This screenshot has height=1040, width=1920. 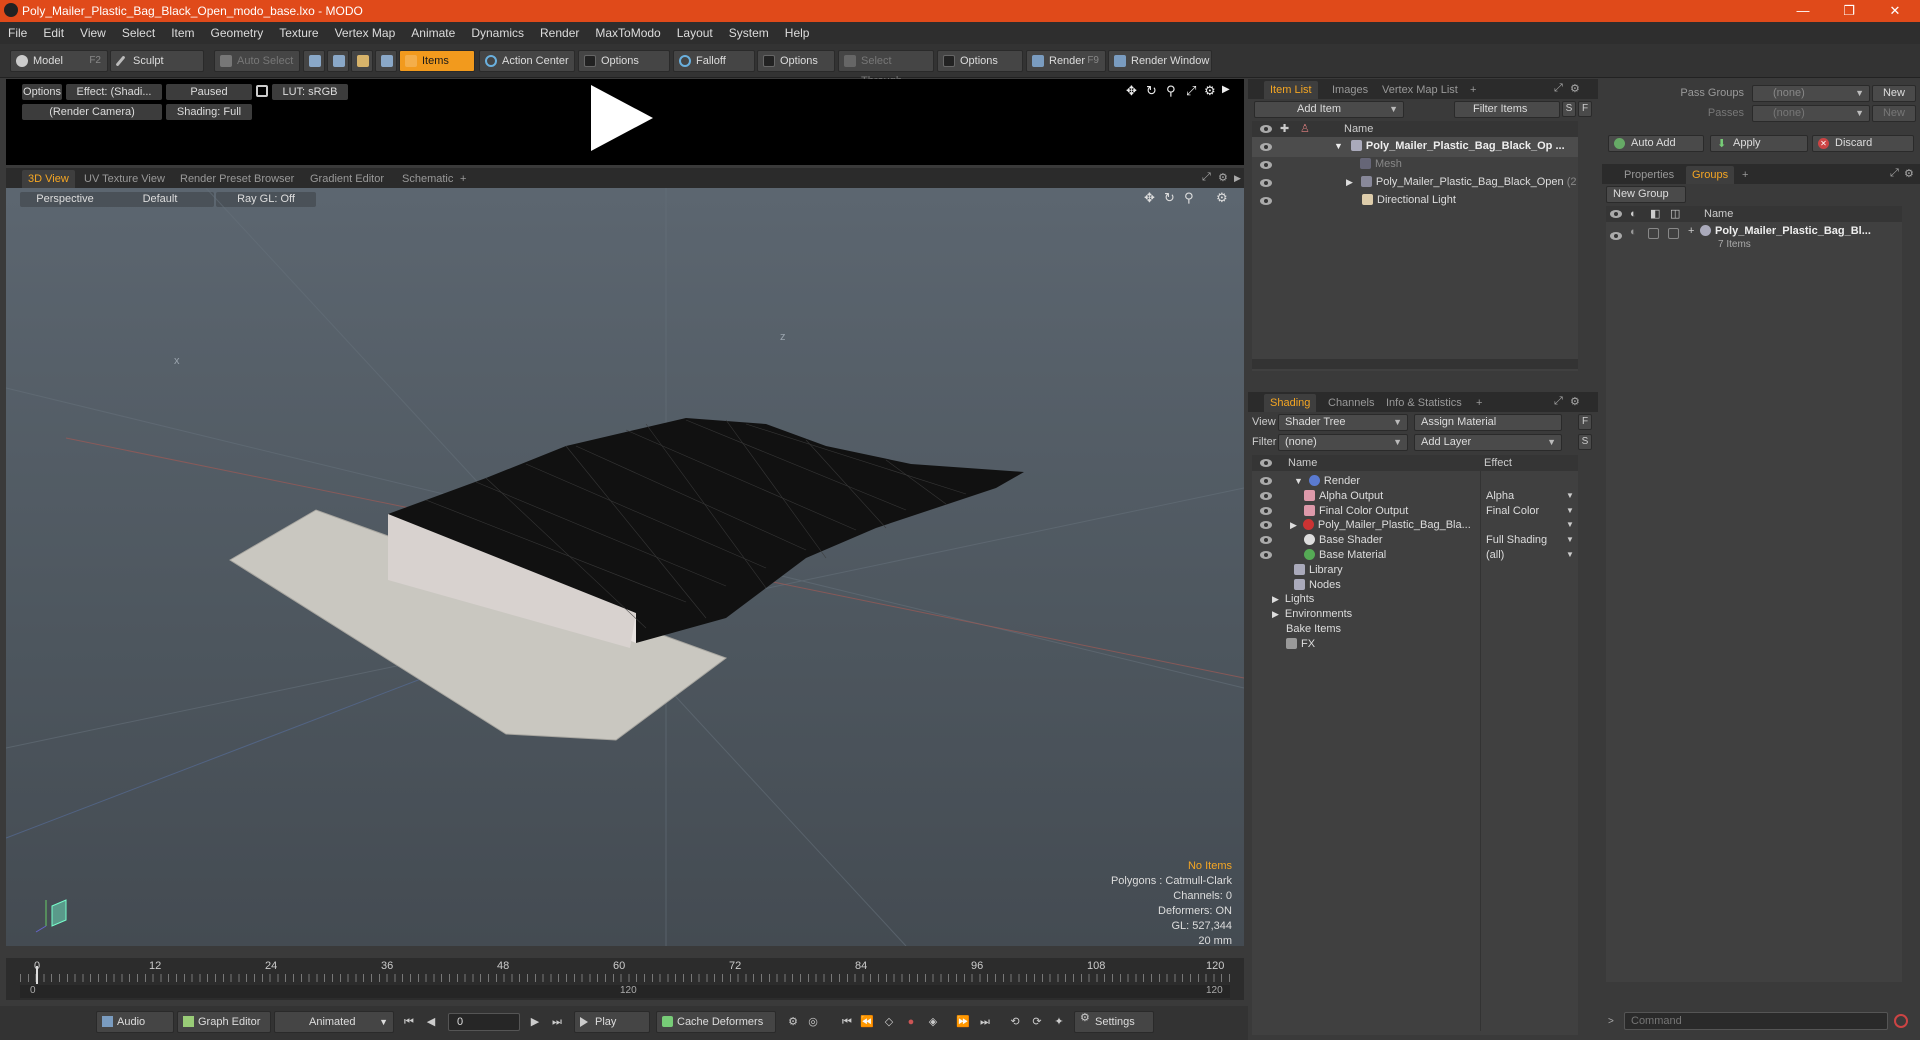 What do you see at coordinates (1656, 143) in the screenshot?
I see `auto-add-button: Auto Add` at bounding box center [1656, 143].